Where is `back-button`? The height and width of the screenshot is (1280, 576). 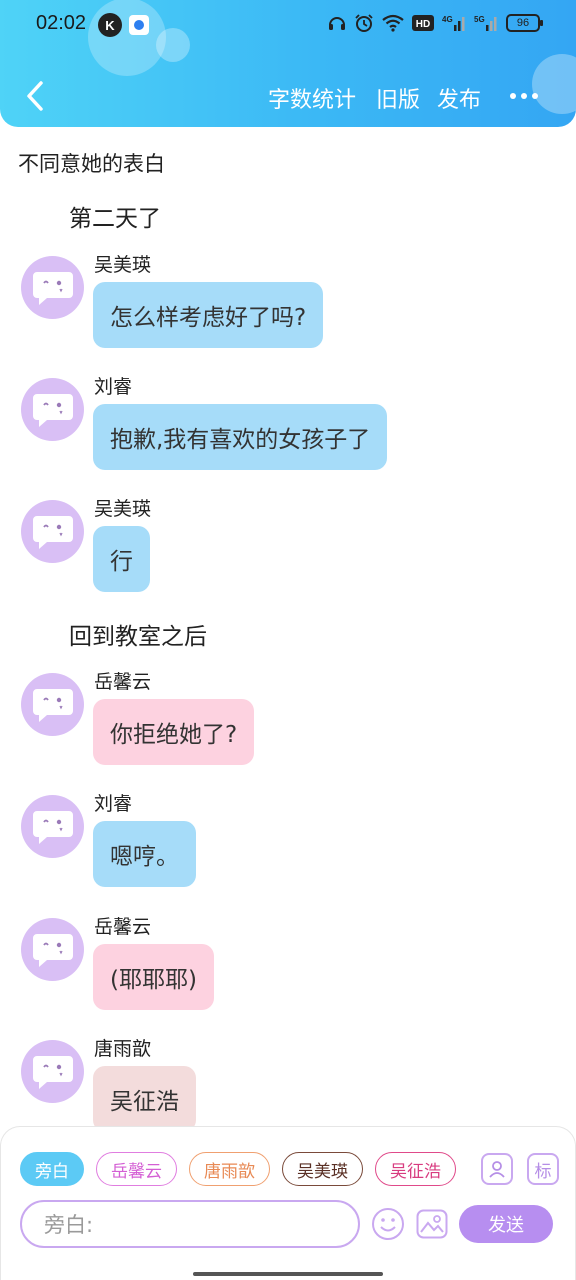 back-button is located at coordinates (35, 96).